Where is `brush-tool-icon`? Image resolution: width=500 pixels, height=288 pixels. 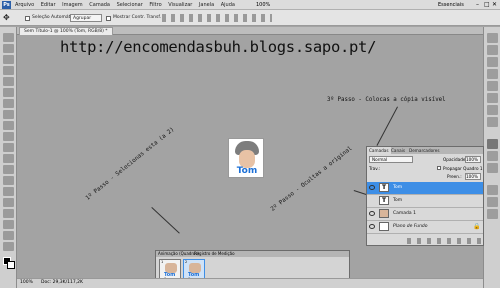
brush-tool-icon is located at coordinates (8, 114).